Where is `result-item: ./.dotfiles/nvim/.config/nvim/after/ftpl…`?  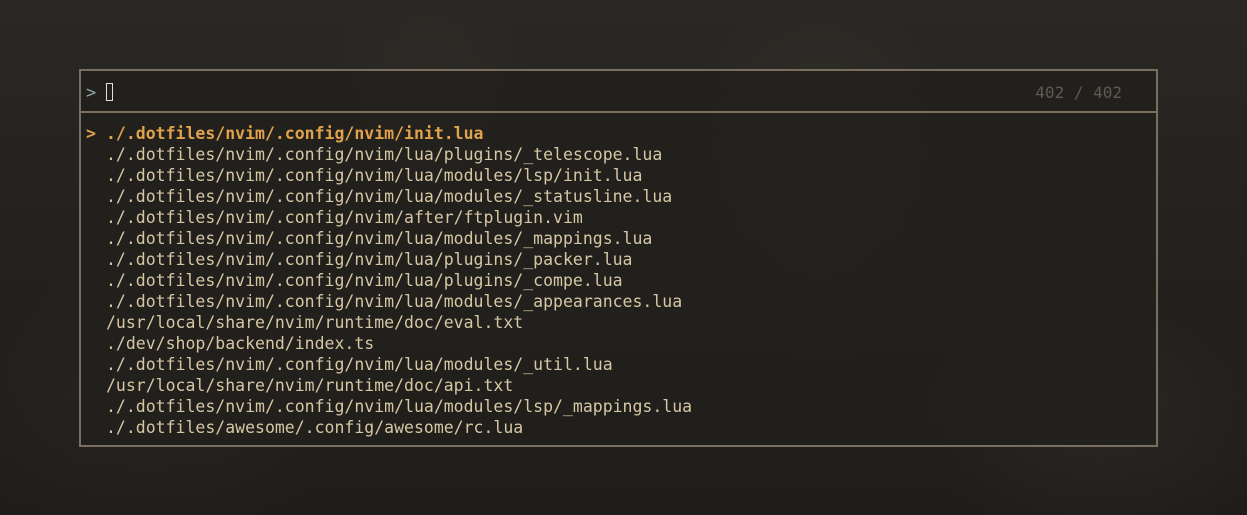 result-item: ./.dotfiles/nvim/.config/nvim/after/ftpl… is located at coordinates (618, 217).